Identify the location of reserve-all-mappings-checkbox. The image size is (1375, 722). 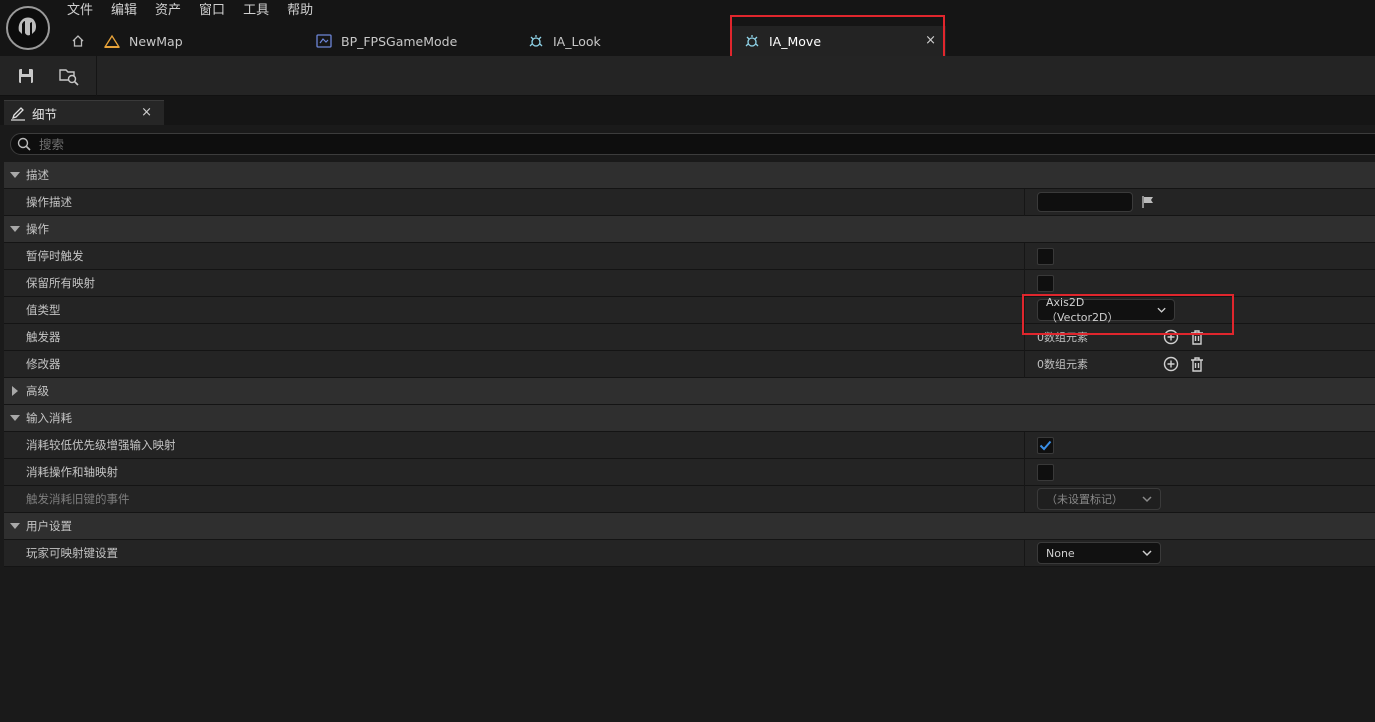
(1045, 283).